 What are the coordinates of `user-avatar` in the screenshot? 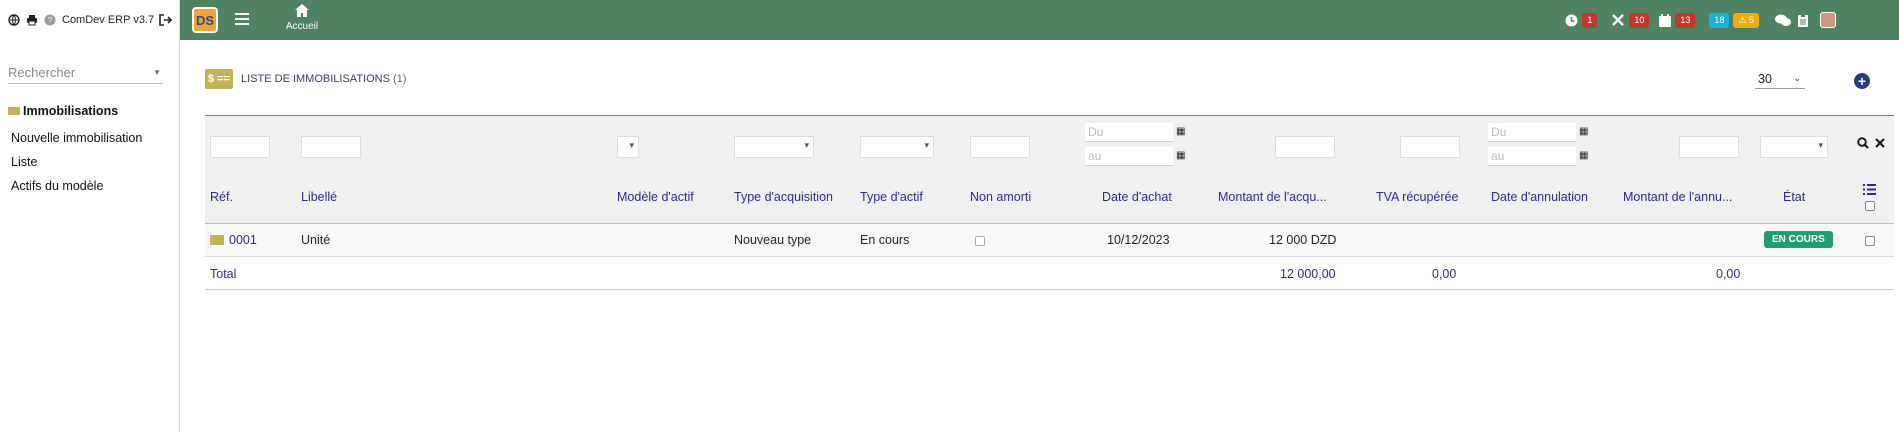 It's located at (1828, 20).